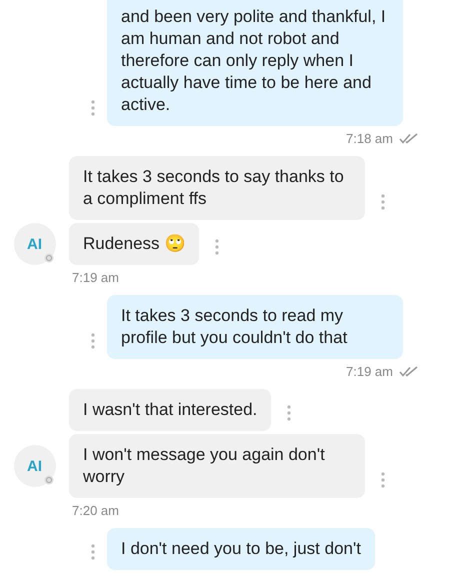  What do you see at coordinates (369, 138) in the screenshot?
I see `timestamp: 7:18 am` at bounding box center [369, 138].